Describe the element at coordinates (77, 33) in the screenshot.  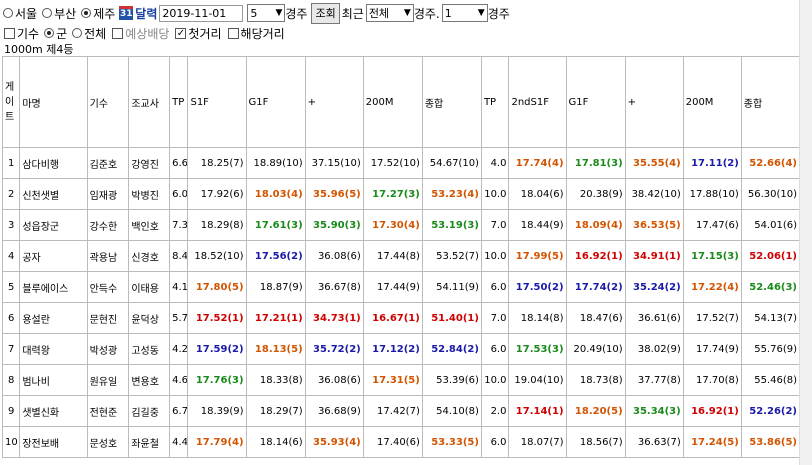
I see `all-radio` at that location.